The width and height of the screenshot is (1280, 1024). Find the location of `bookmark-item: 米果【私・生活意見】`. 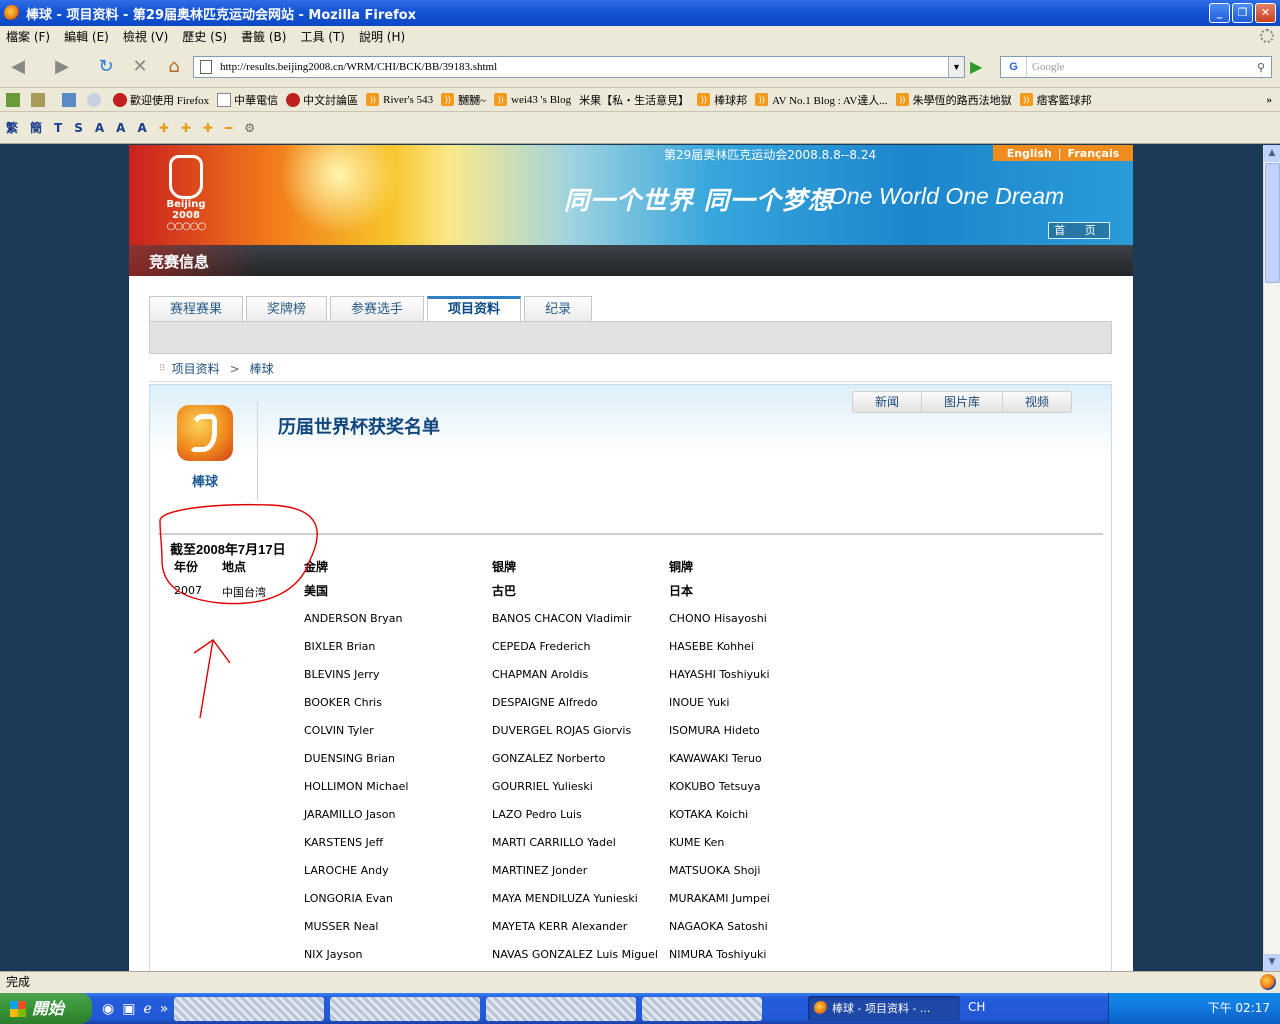

bookmark-item: 米果【私・生活意見】 is located at coordinates (634, 100).